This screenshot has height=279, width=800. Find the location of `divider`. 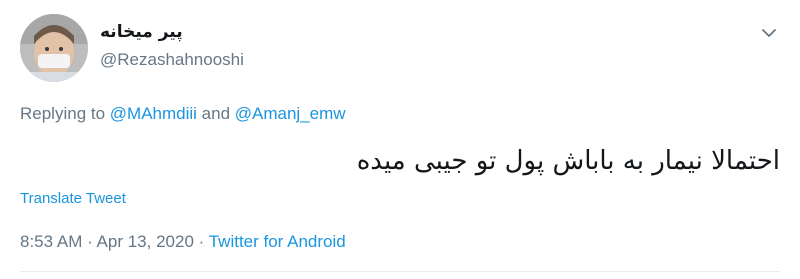

divider is located at coordinates (400, 271).